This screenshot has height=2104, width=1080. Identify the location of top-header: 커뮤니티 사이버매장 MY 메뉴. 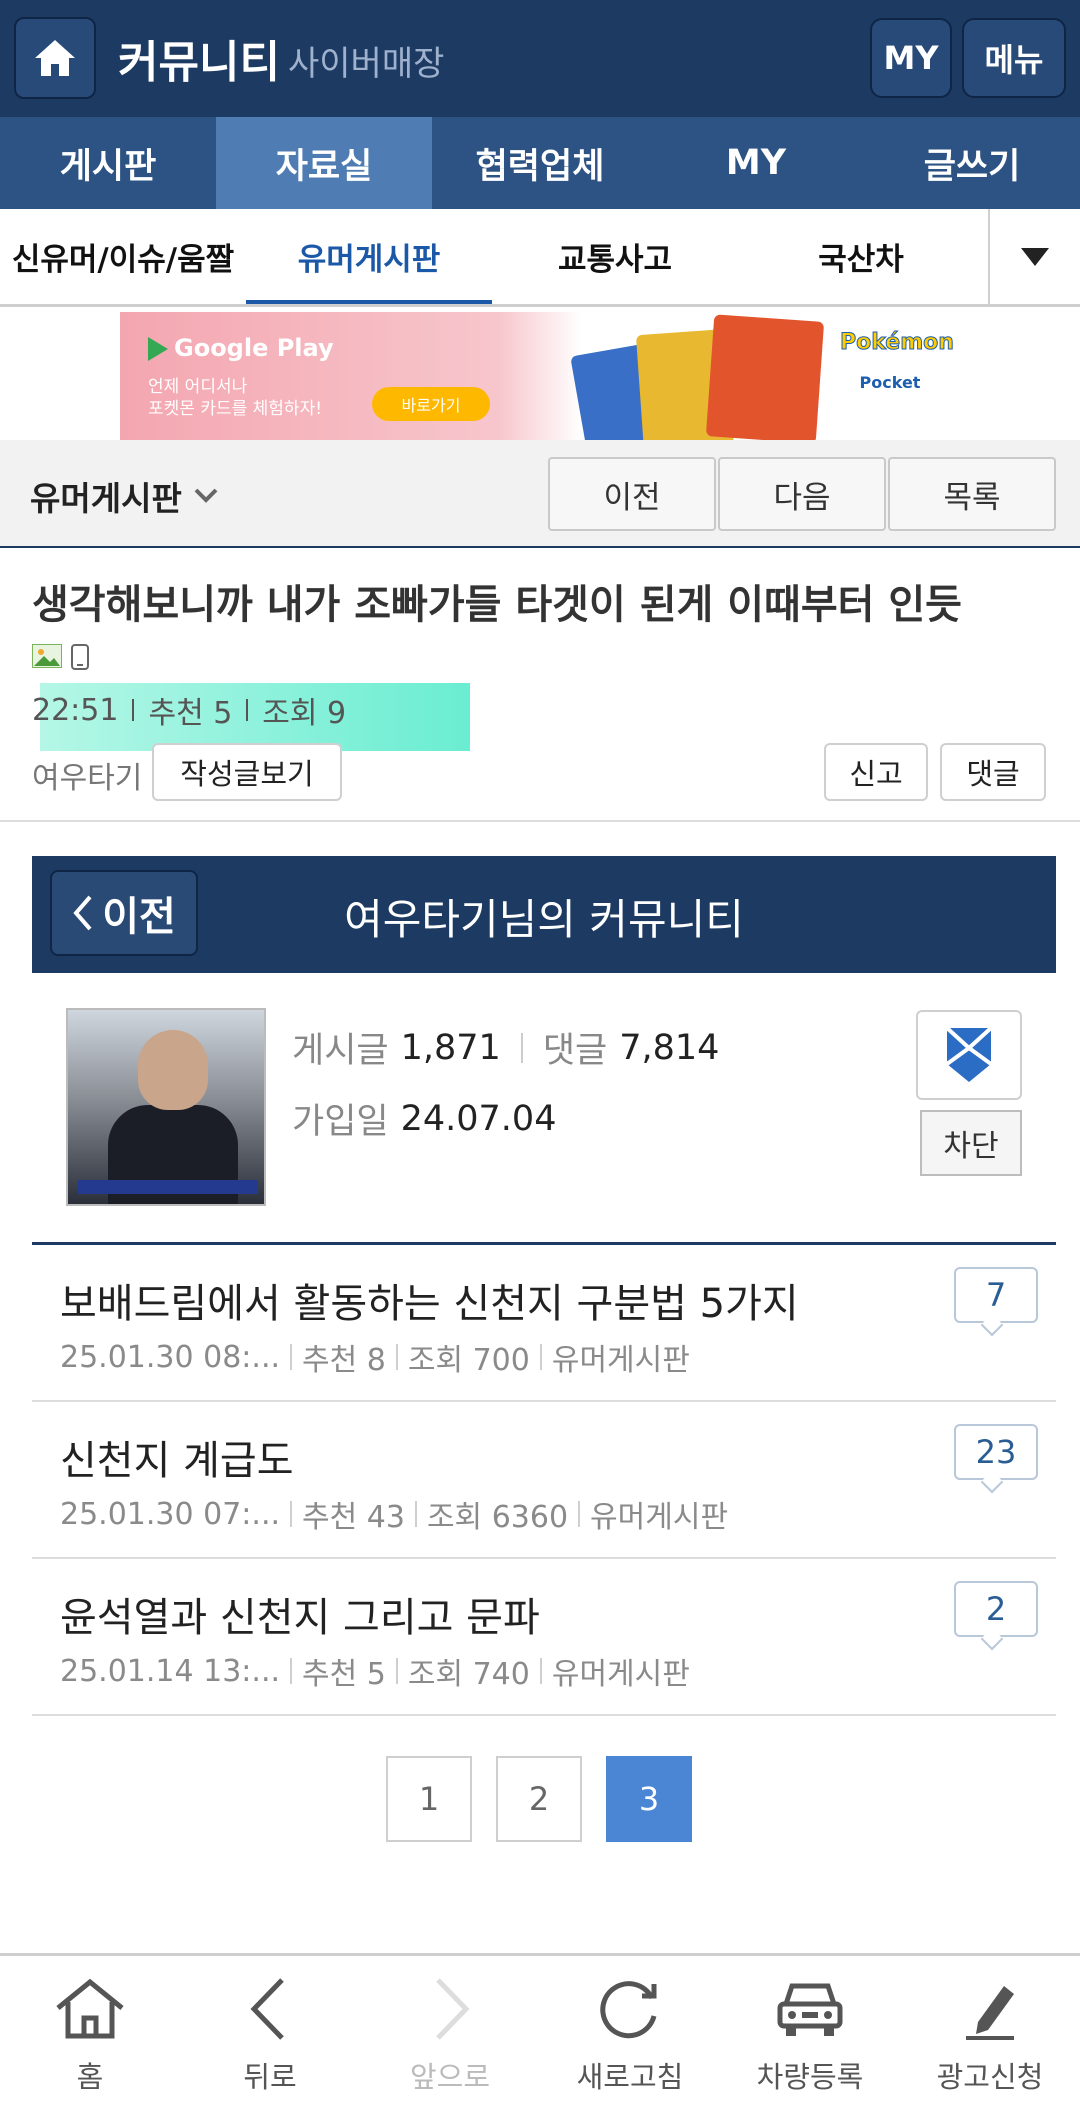
(540, 58).